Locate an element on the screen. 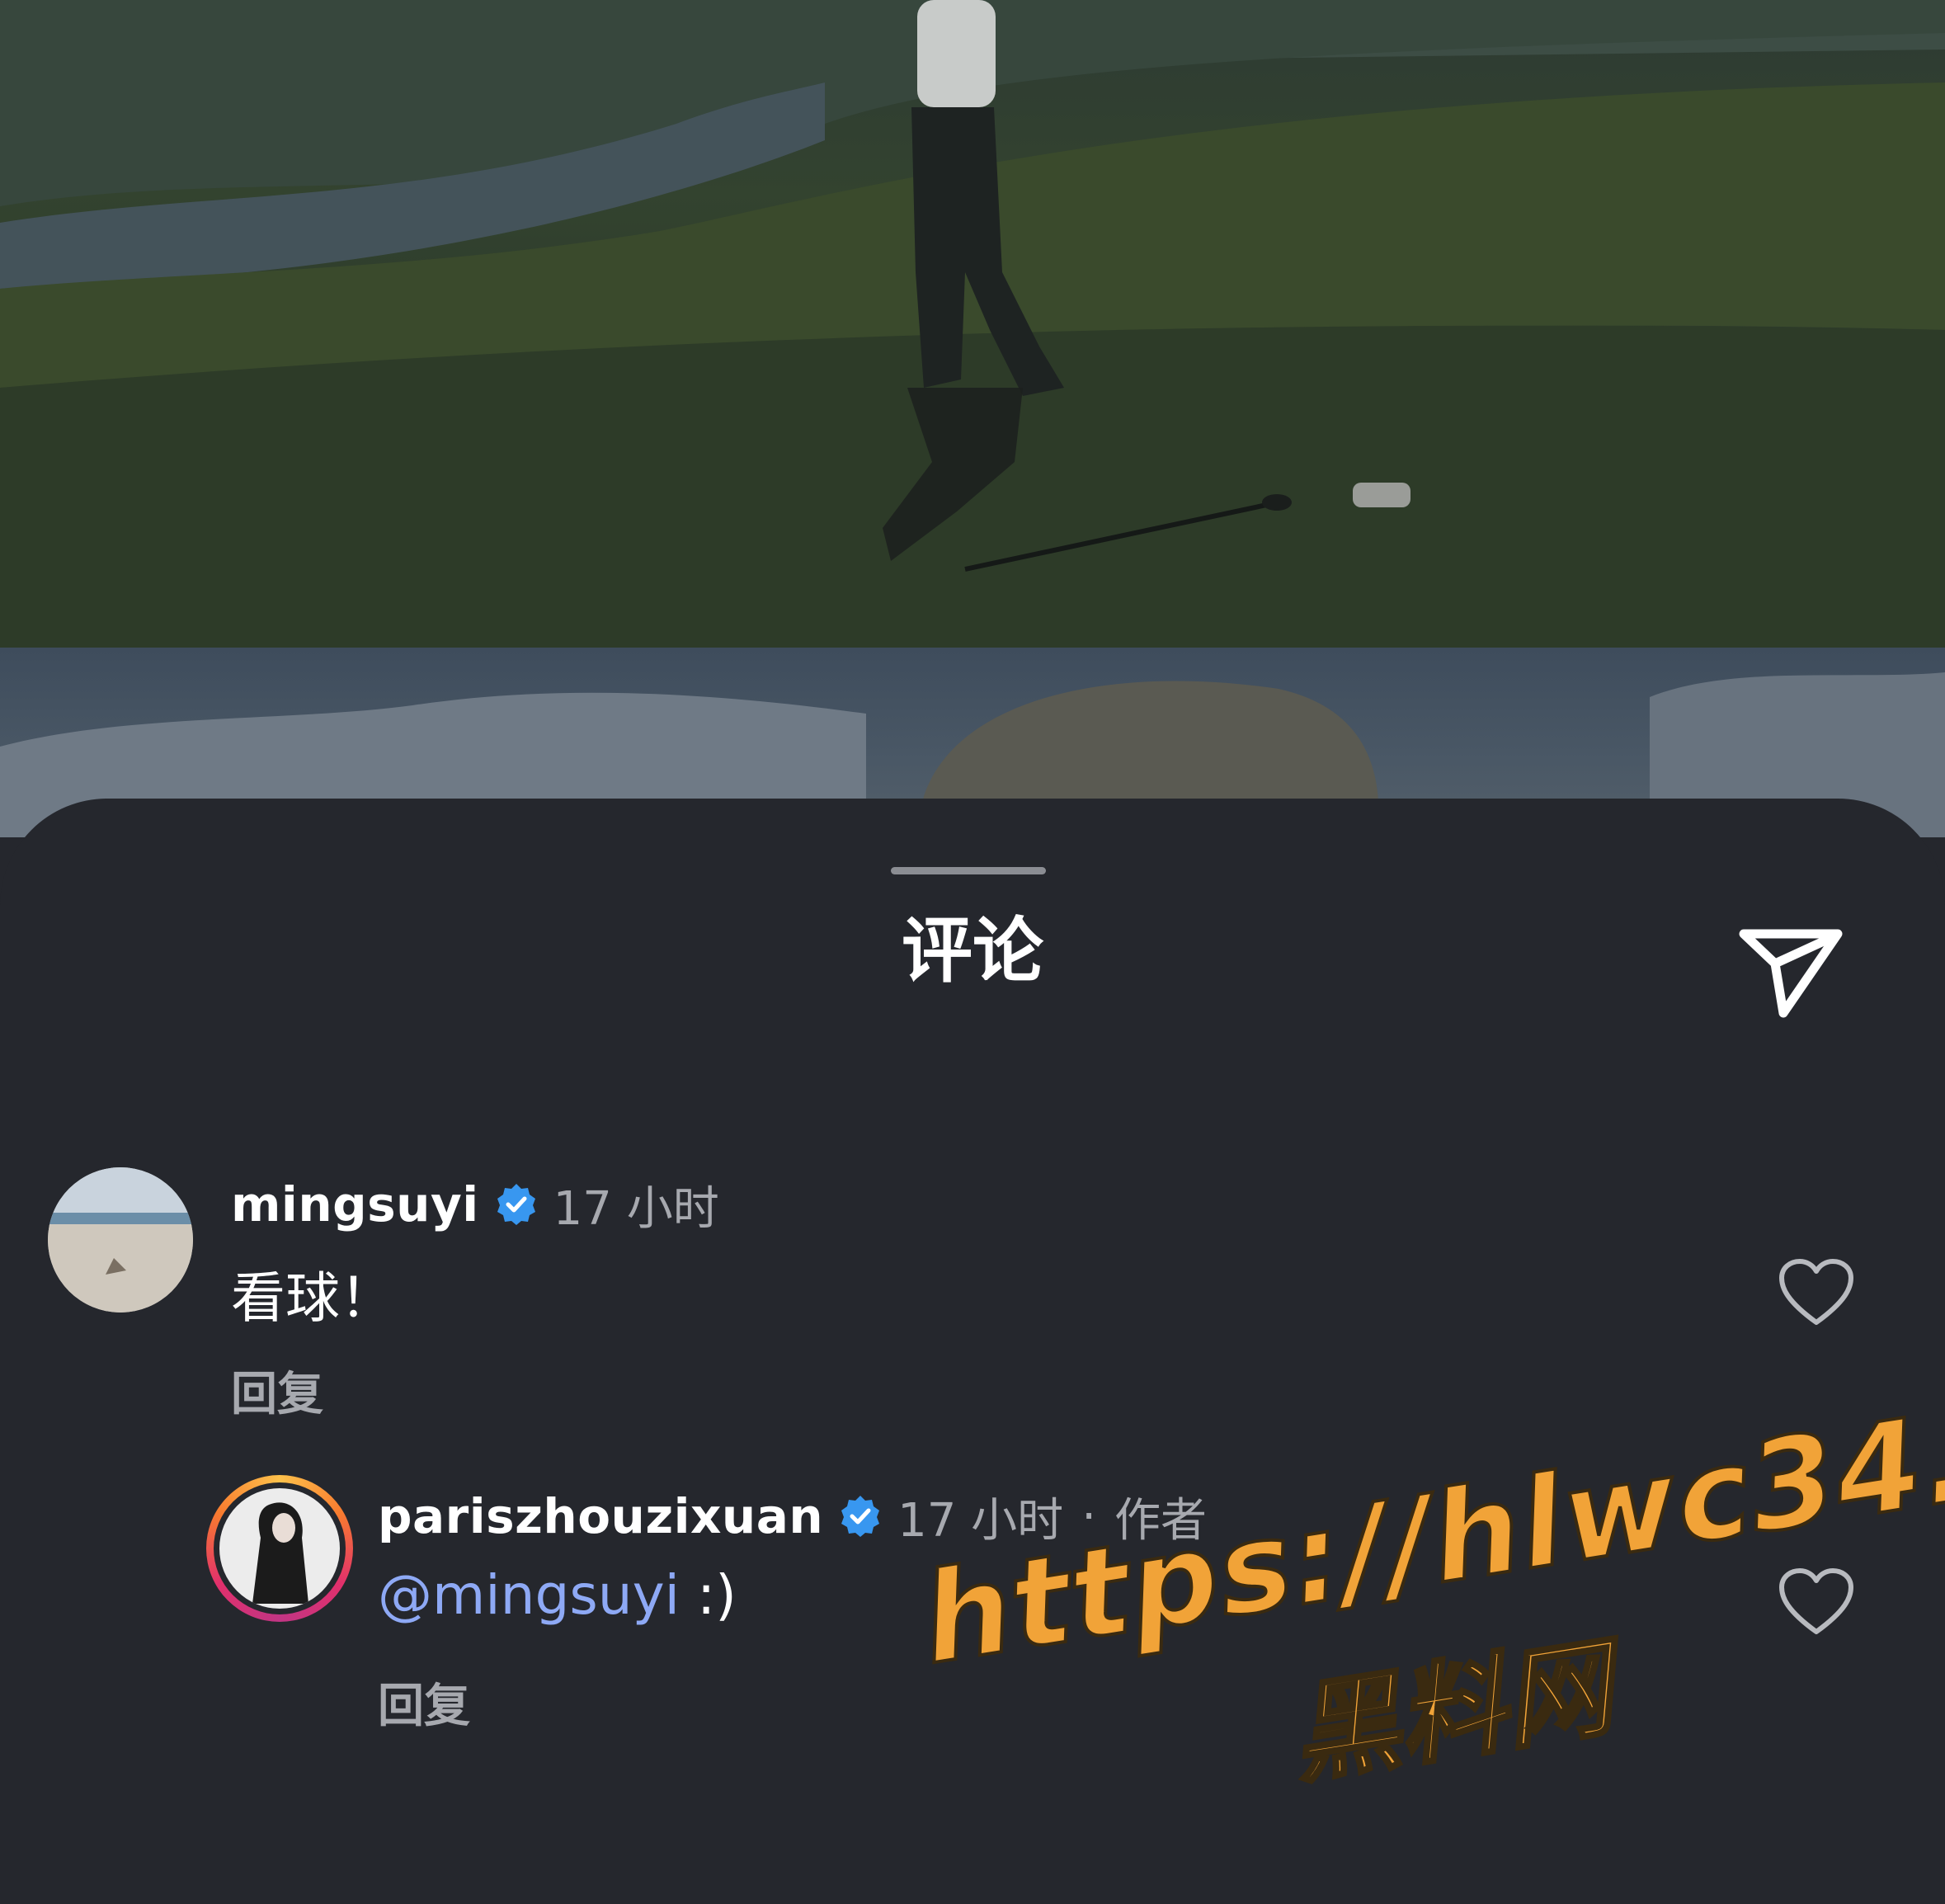  reply-meta: pariszhouzixuan 17 小时 · 作者 is located at coordinates (792, 1516).